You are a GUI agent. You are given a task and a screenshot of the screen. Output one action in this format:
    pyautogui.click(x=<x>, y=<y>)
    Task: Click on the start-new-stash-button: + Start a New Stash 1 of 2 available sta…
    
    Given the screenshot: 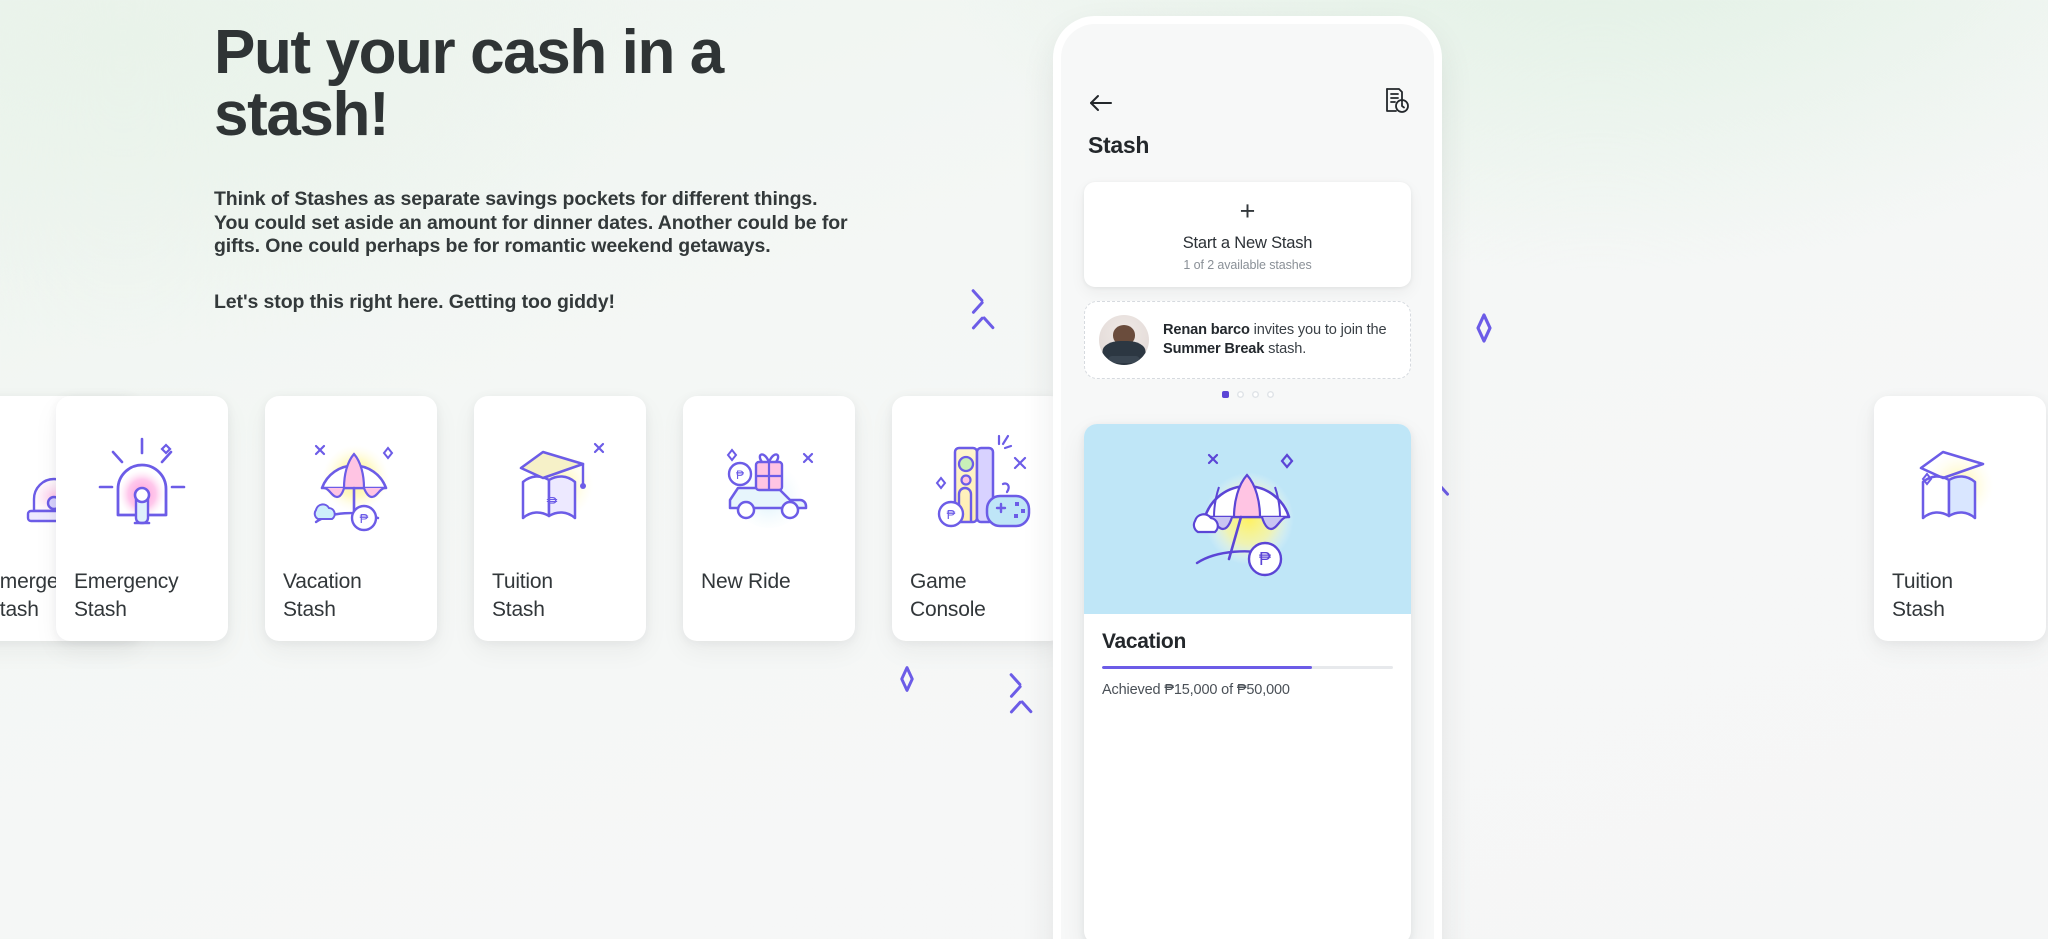 What is the action you would take?
    pyautogui.click(x=1247, y=234)
    